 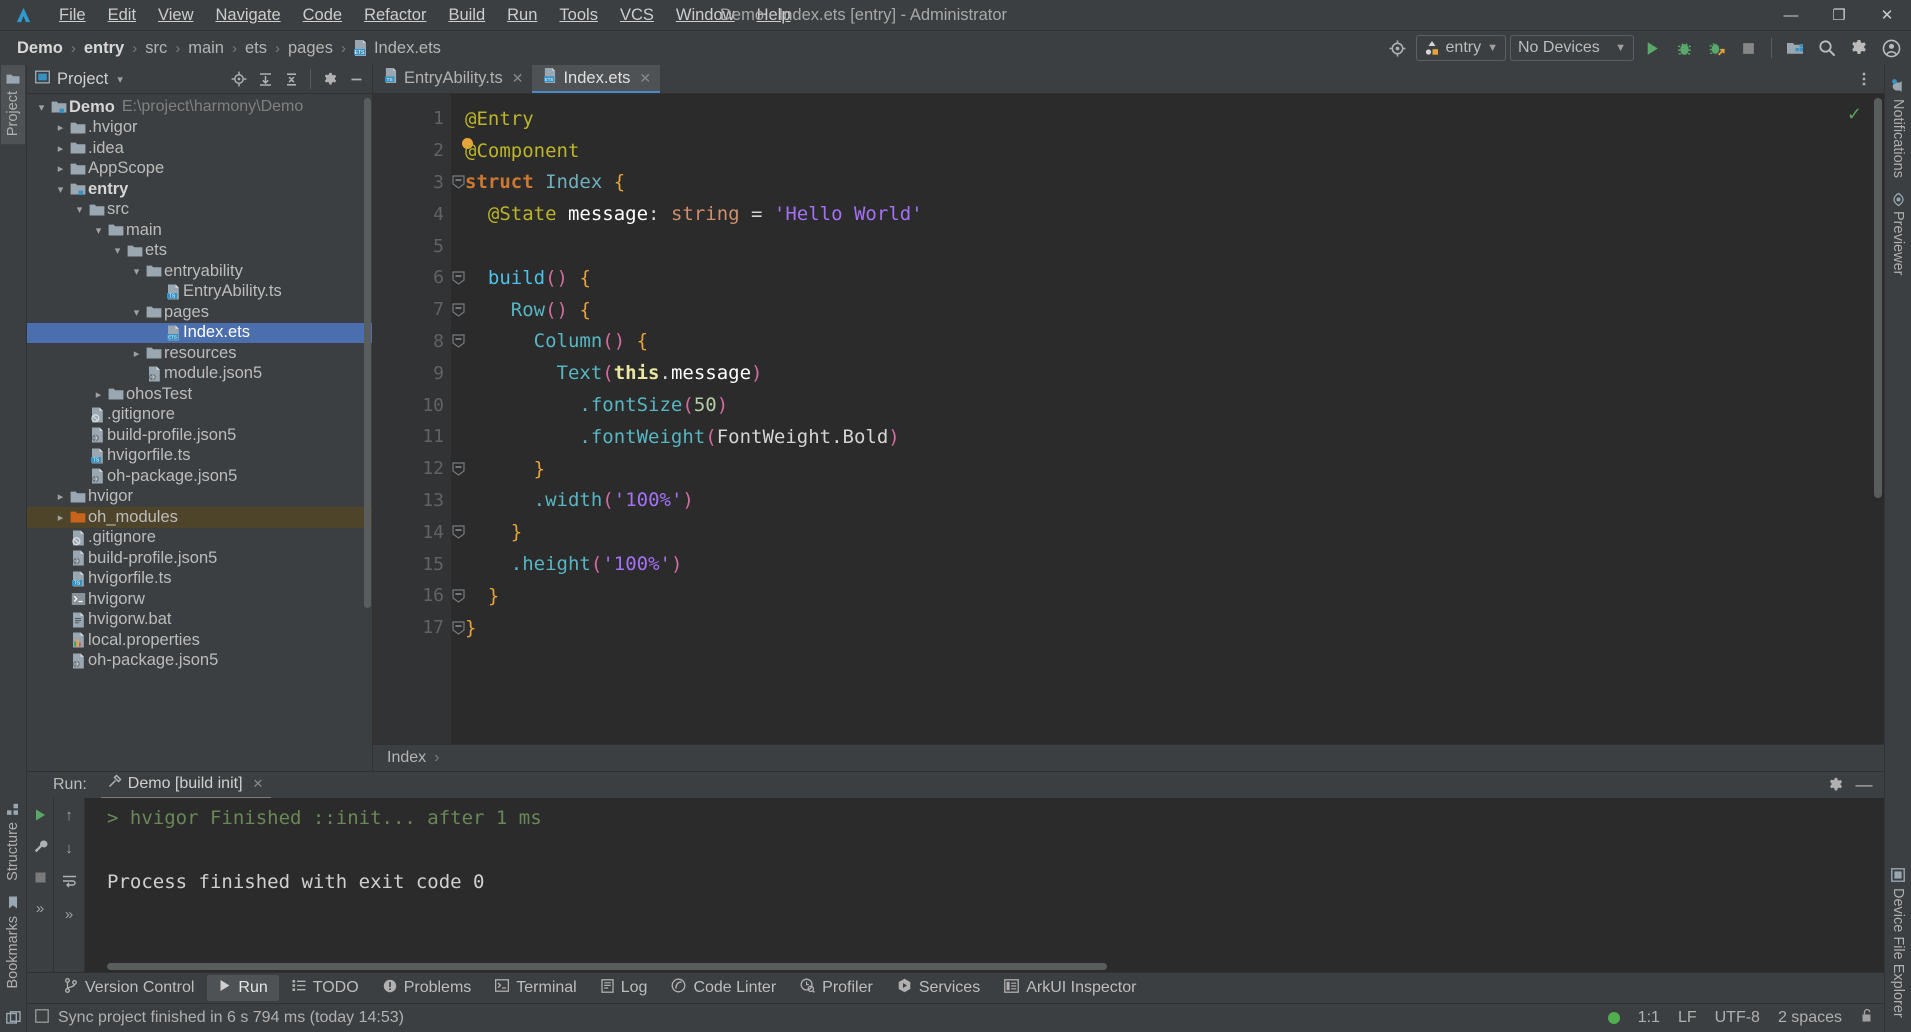 I want to click on code-line-8: Column() {, so click(x=1167, y=342).